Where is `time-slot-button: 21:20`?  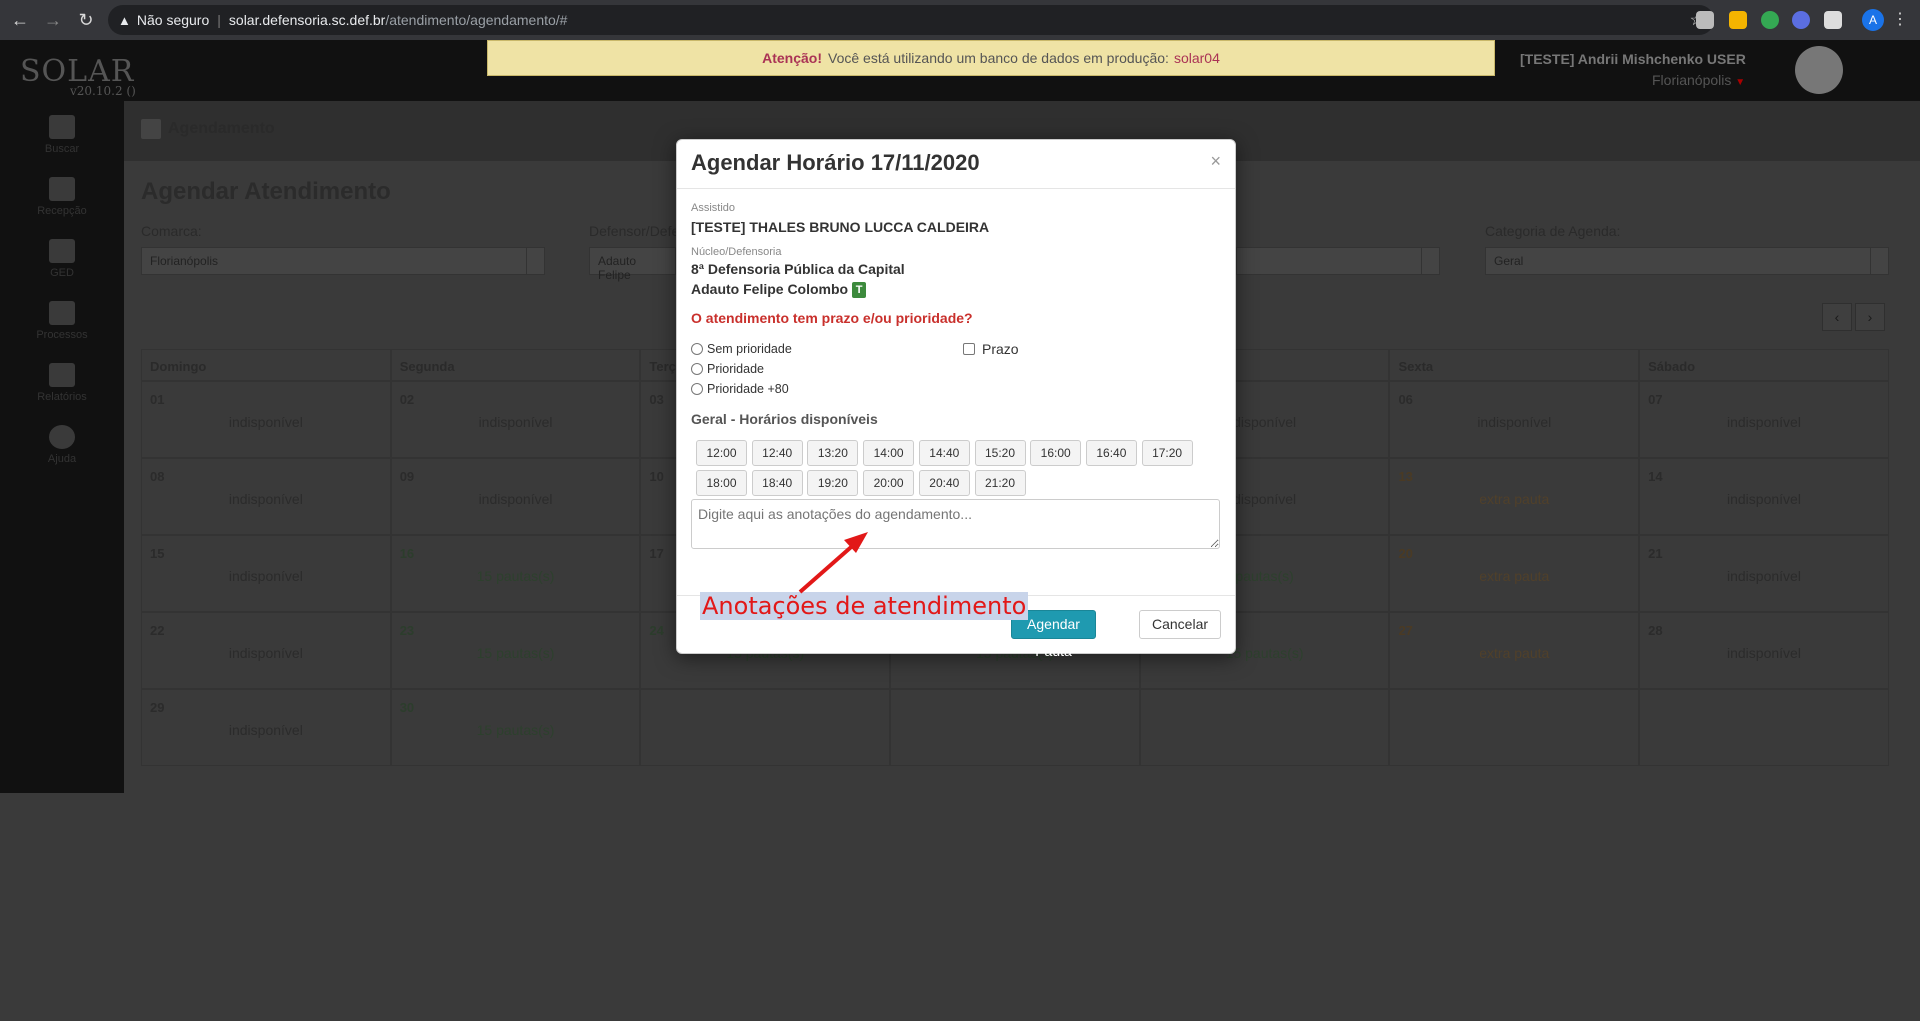 time-slot-button: 21:20 is located at coordinates (1000, 483).